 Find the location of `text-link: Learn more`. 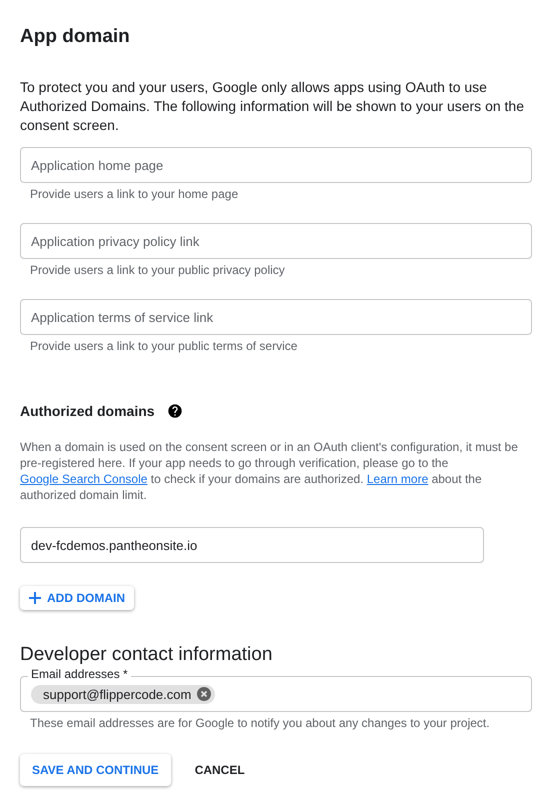

text-link: Learn more is located at coordinates (397, 479).